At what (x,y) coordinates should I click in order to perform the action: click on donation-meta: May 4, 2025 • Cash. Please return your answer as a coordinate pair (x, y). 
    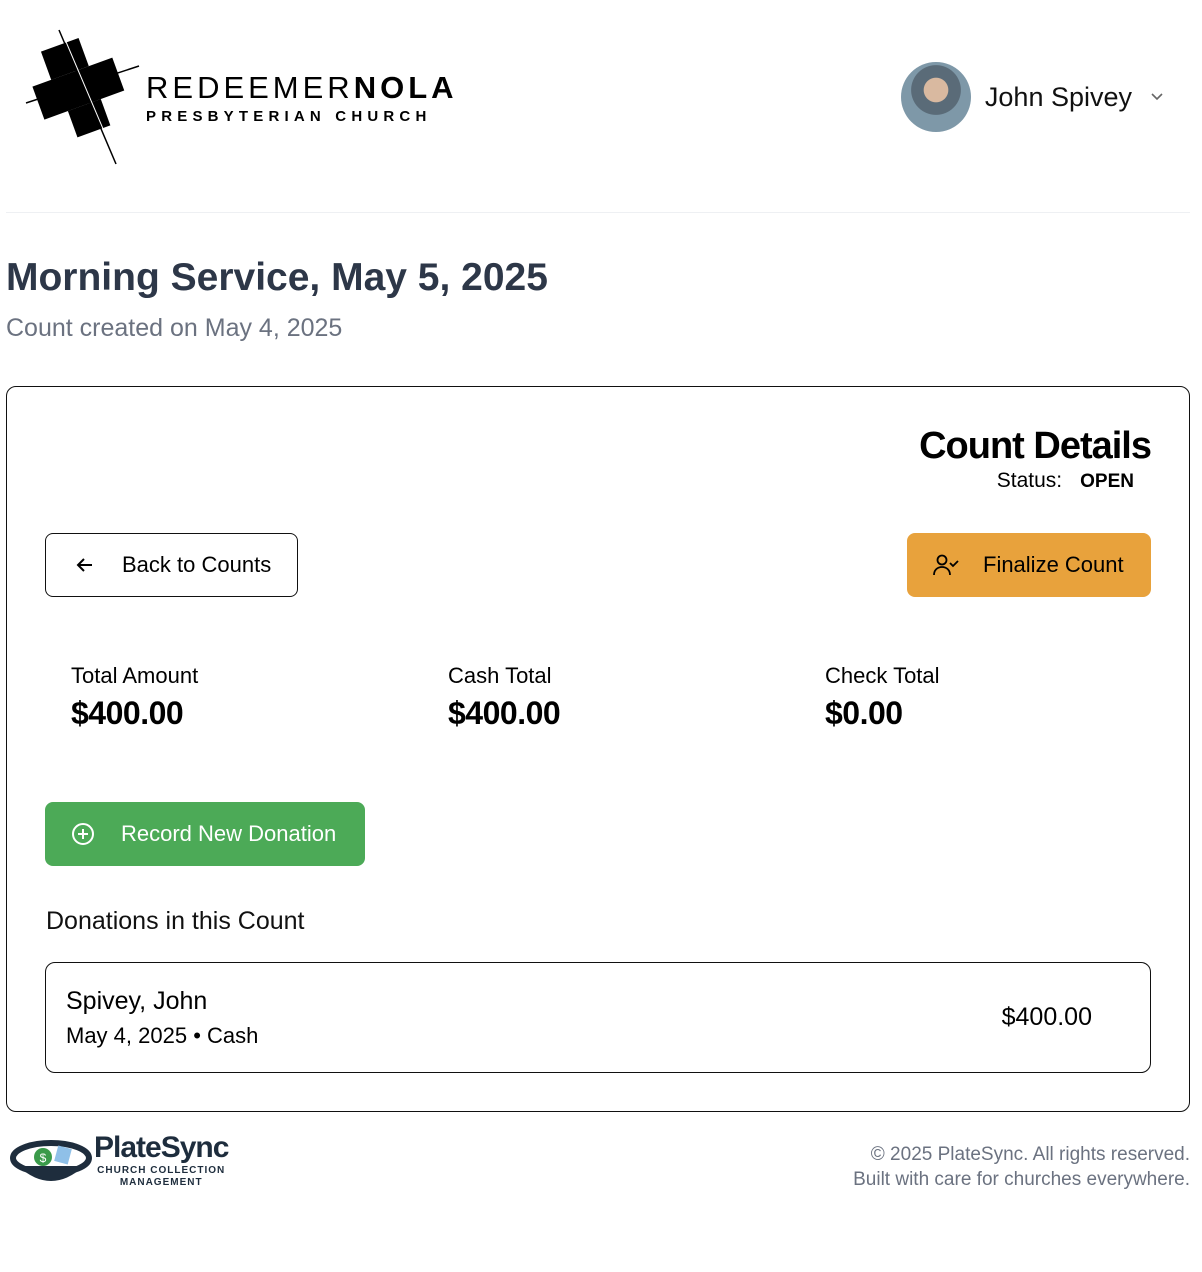
    Looking at the image, I should click on (162, 1035).